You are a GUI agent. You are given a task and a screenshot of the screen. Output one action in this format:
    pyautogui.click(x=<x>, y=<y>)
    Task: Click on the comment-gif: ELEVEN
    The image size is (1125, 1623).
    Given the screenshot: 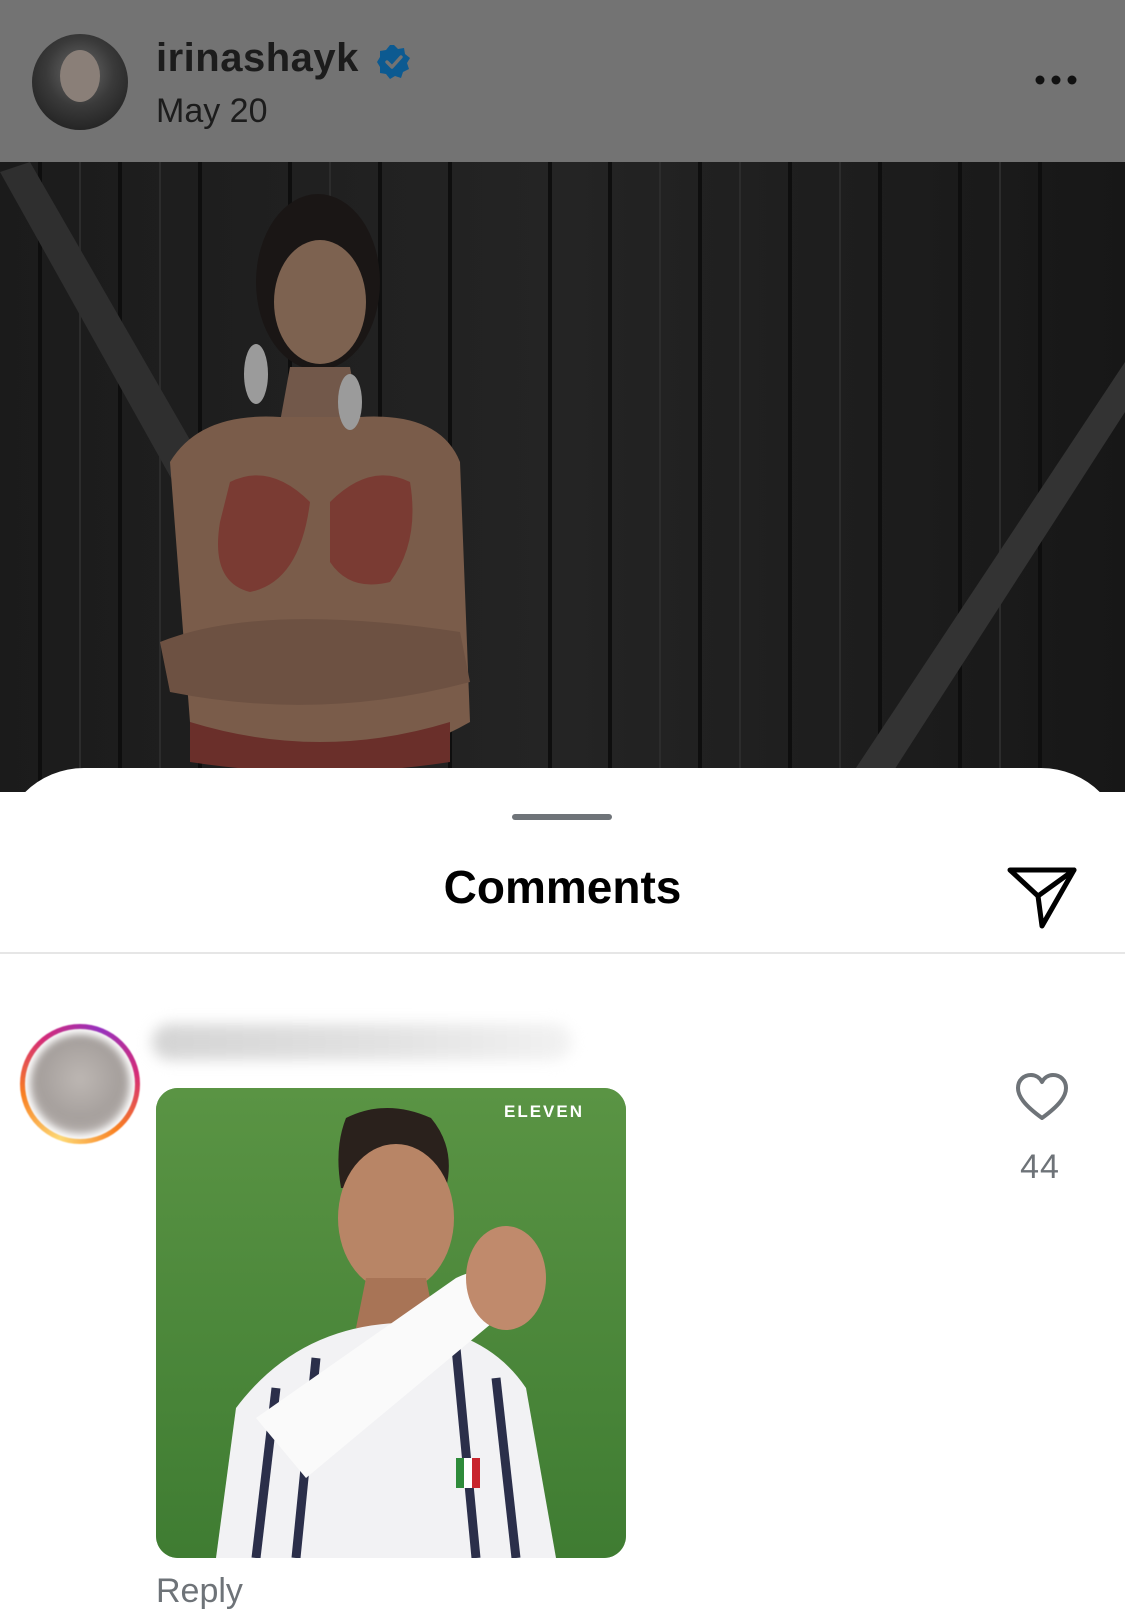 What is the action you would take?
    pyautogui.click(x=391, y=1323)
    